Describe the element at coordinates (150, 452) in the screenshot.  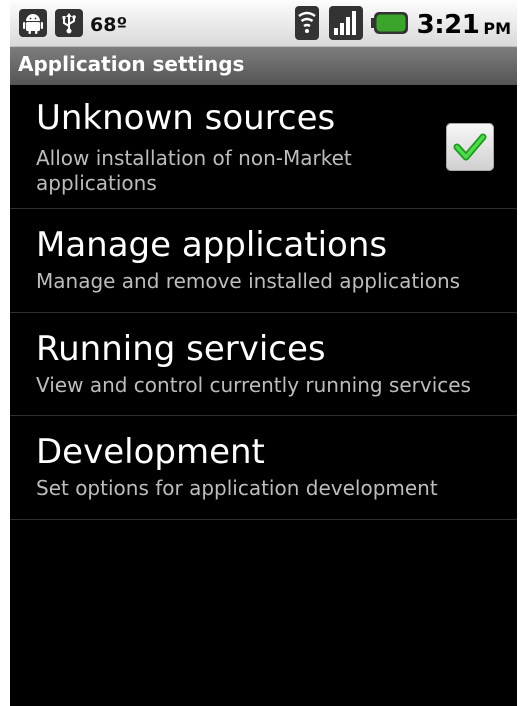
I see `setting-title: Development` at that location.